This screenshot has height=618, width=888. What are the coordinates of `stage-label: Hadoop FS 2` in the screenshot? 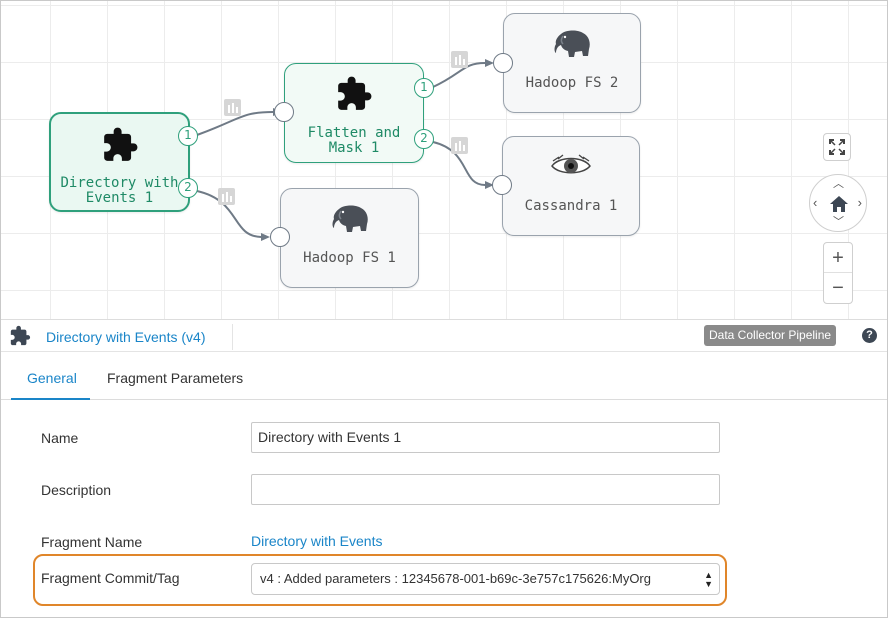 It's located at (572, 83).